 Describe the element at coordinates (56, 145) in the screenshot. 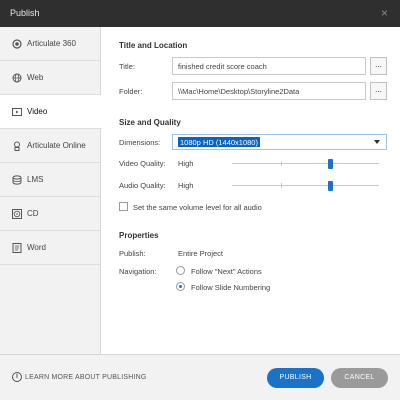

I see `sidebar-item-label: Articulate Online` at that location.